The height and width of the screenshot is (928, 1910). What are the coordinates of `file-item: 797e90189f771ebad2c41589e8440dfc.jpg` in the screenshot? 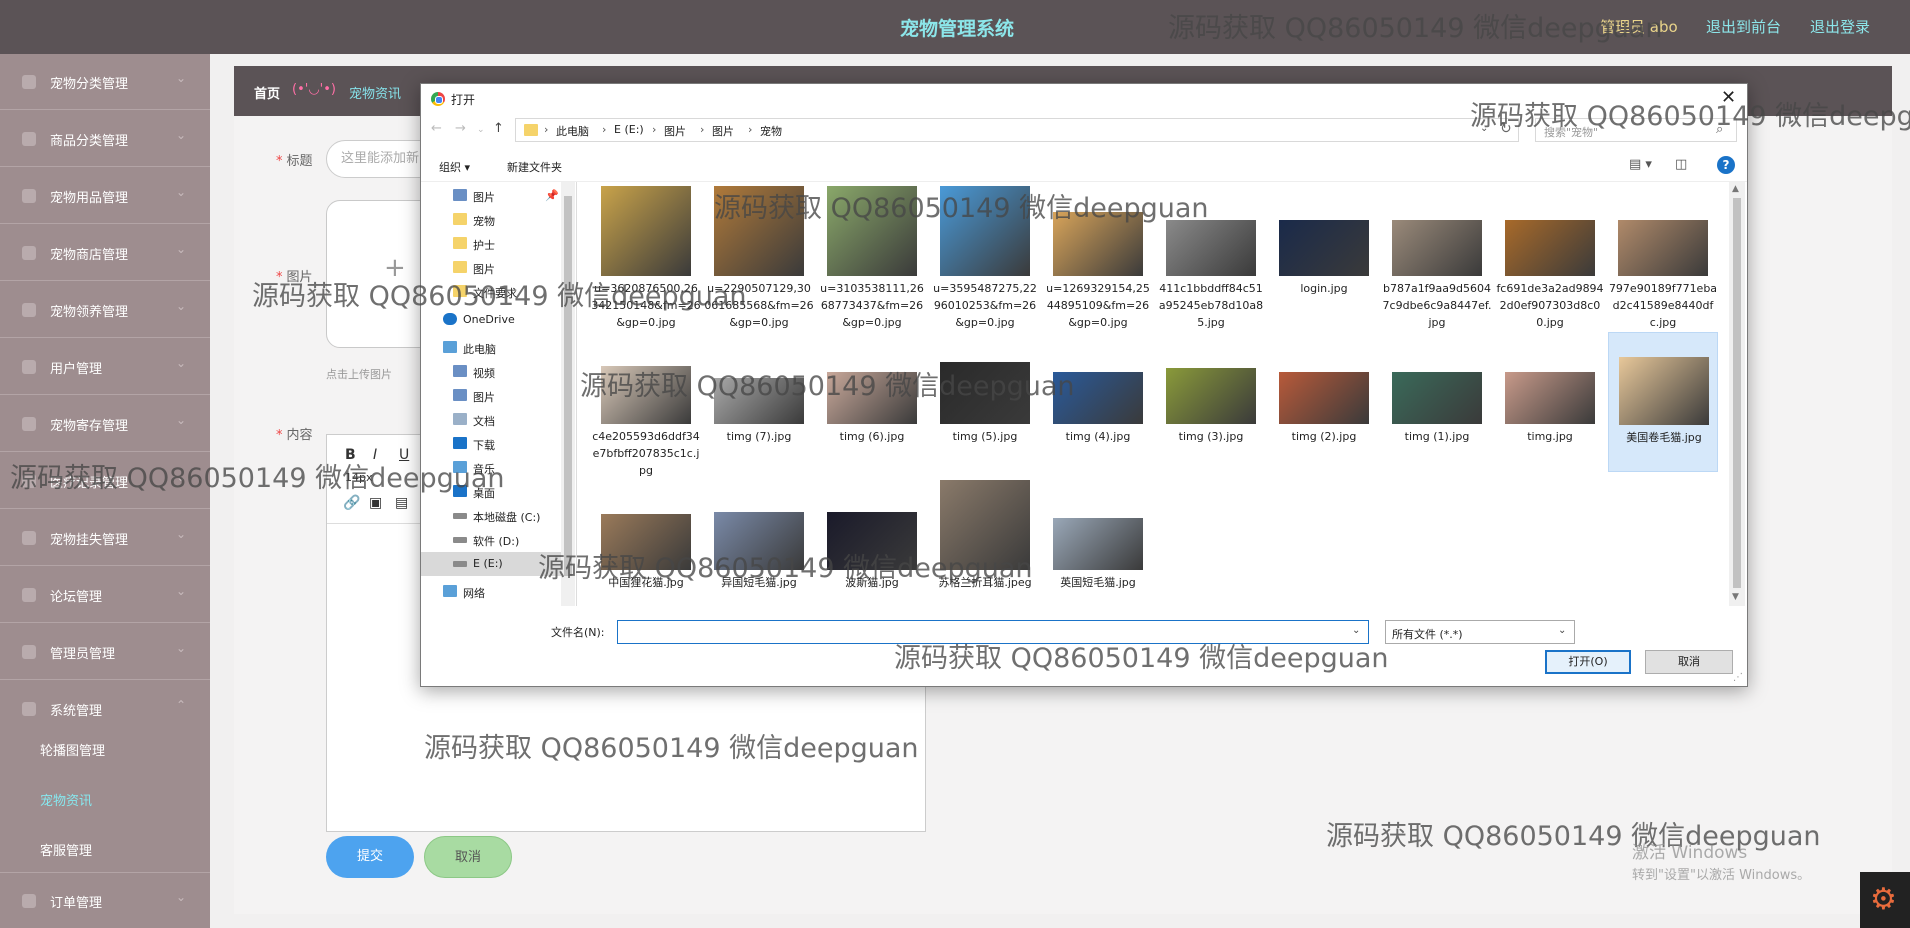 It's located at (1663, 256).